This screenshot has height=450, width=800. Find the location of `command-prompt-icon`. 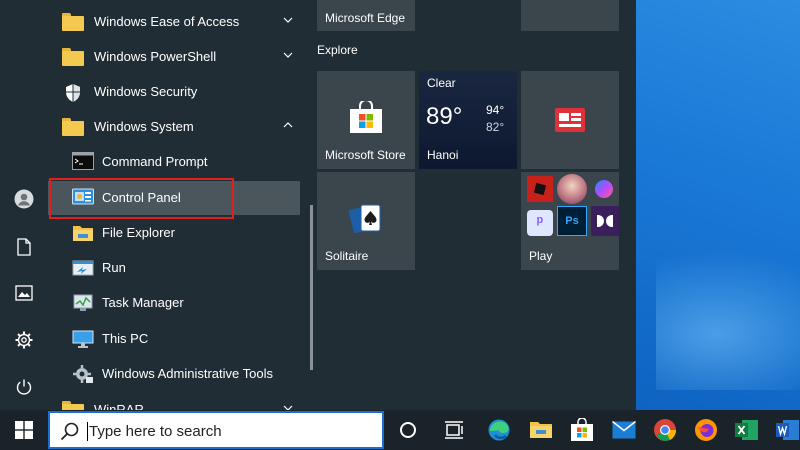

command-prompt-icon is located at coordinates (83, 162).